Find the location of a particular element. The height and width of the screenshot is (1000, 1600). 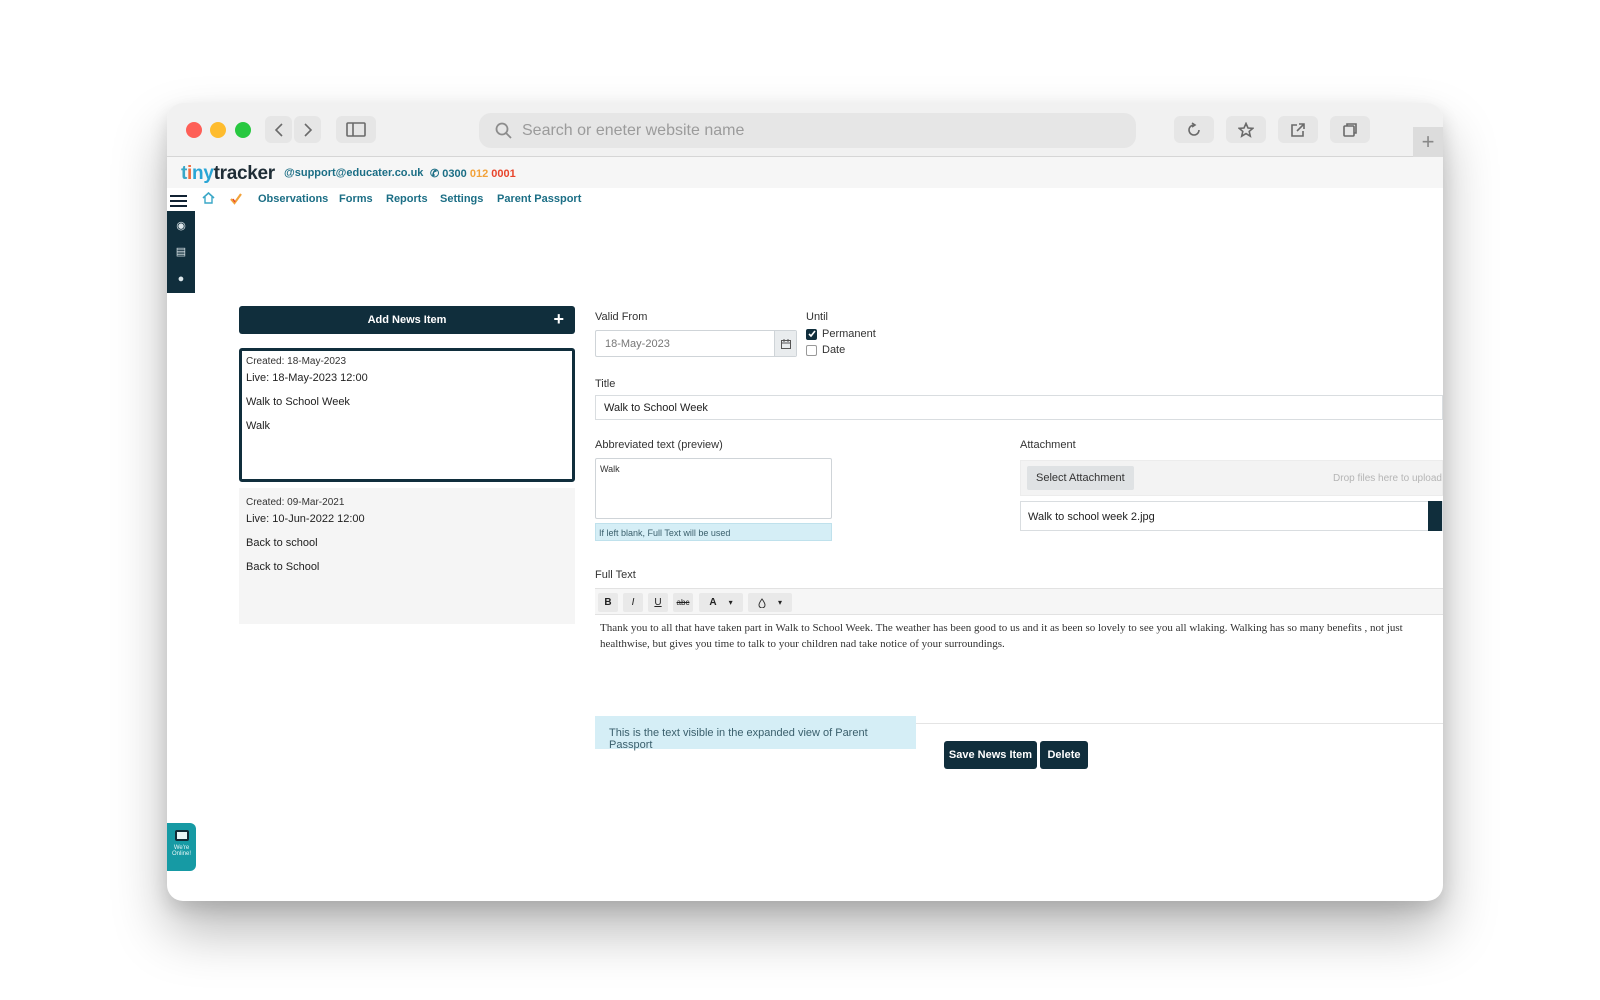

valid-from-label: Valid From is located at coordinates (621, 317).